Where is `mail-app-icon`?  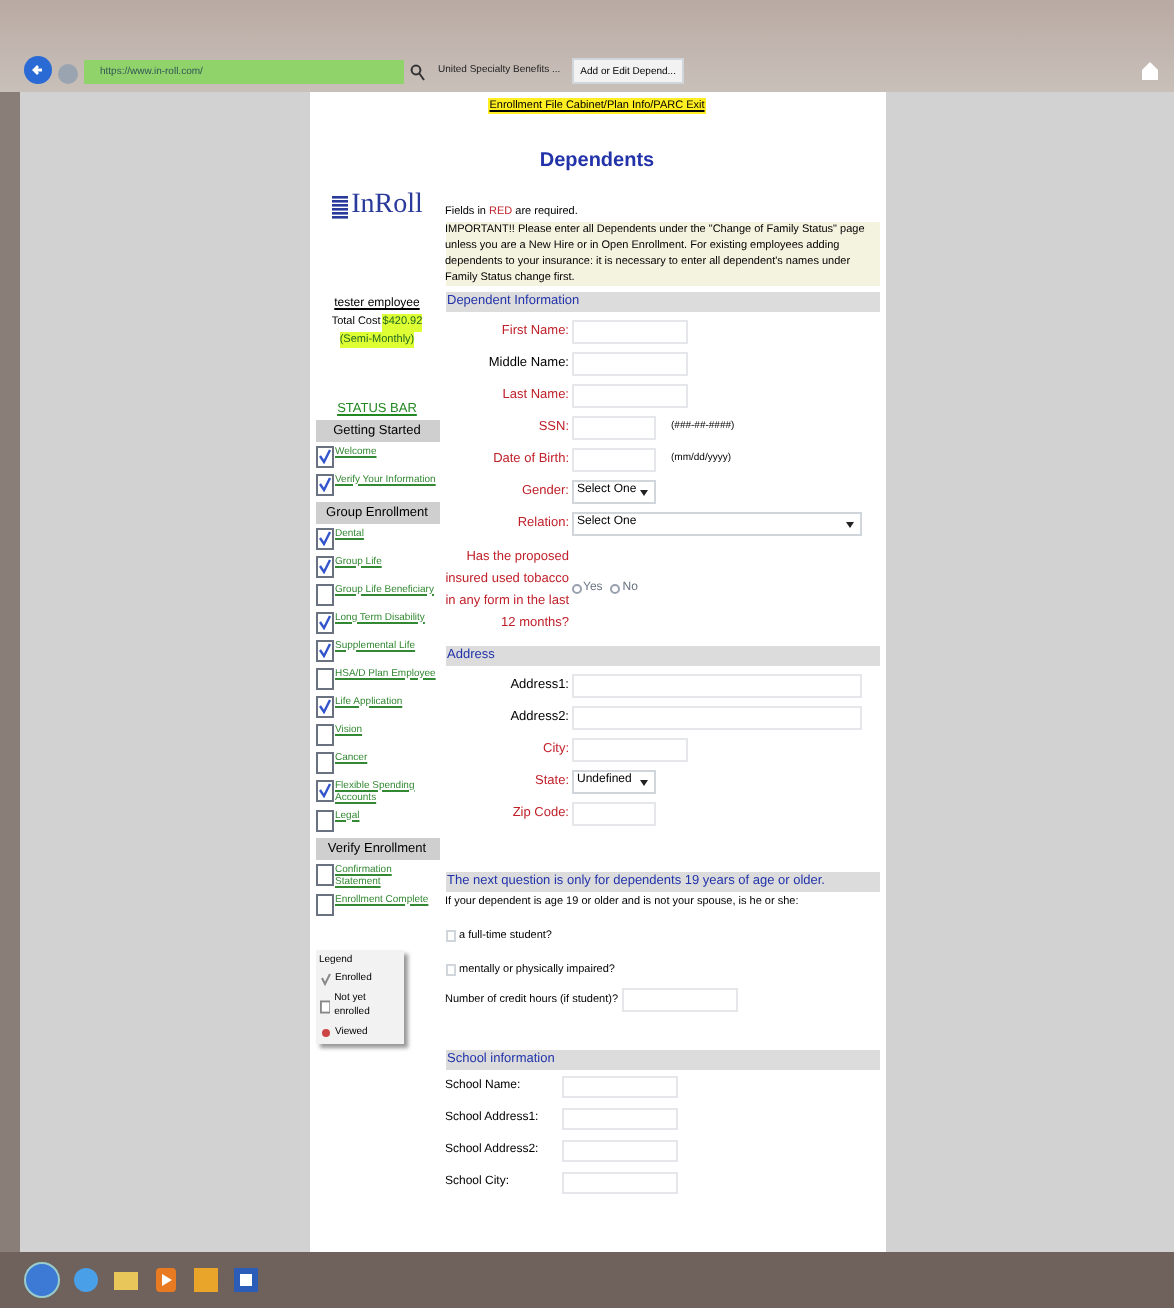 mail-app-icon is located at coordinates (206, 1280).